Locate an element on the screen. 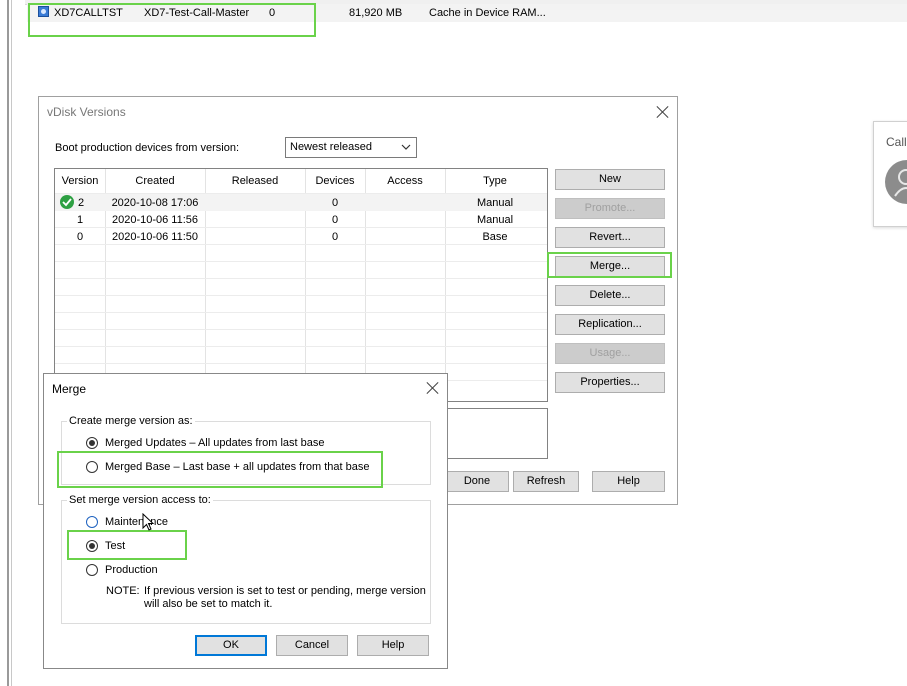  col-header-devices: Devices is located at coordinates (335, 181).